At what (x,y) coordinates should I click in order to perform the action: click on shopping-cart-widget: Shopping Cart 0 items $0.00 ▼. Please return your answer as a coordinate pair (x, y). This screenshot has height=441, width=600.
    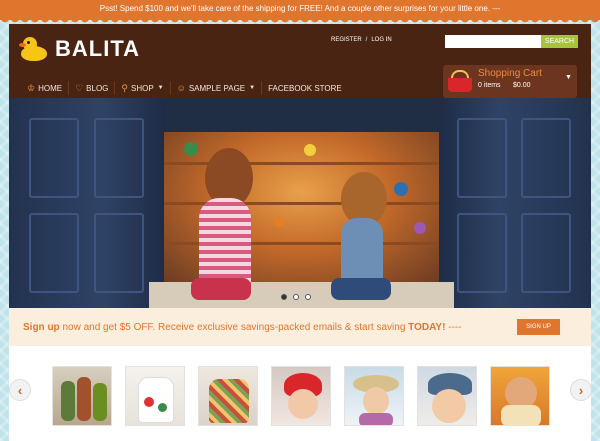
    Looking at the image, I should click on (510, 81).